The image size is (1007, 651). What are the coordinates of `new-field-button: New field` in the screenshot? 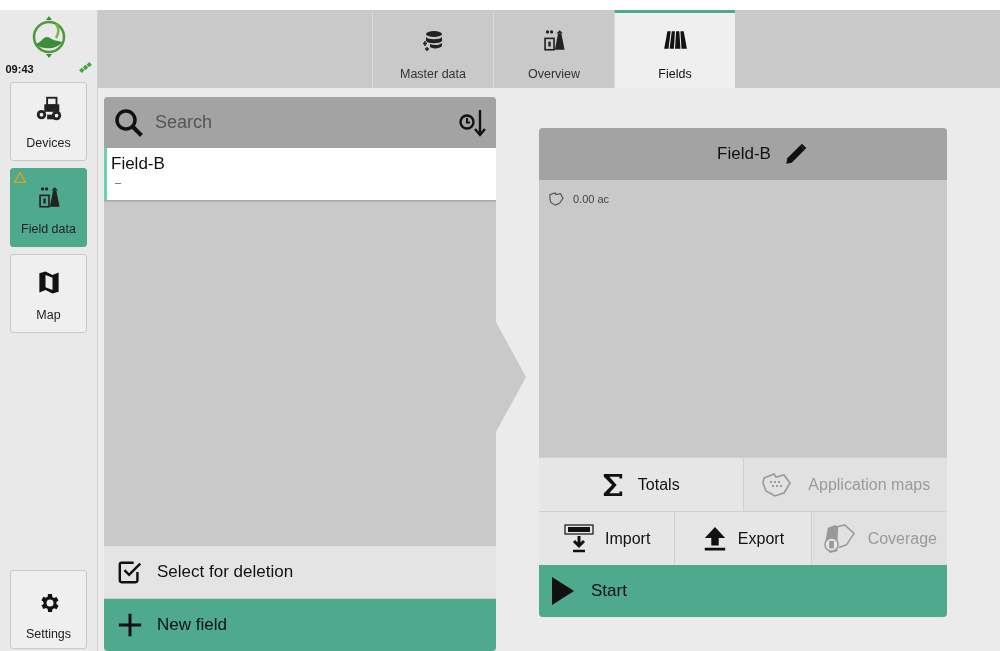 It's located at (300, 625).